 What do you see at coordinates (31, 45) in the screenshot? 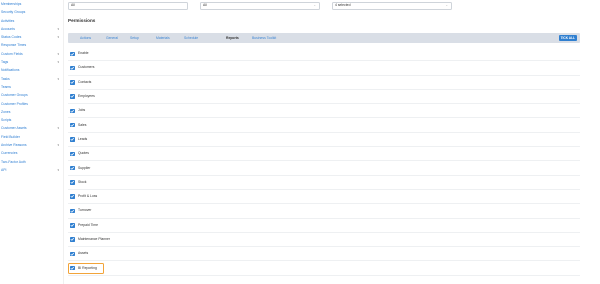
I see `sidebar-item: Response Times` at bounding box center [31, 45].